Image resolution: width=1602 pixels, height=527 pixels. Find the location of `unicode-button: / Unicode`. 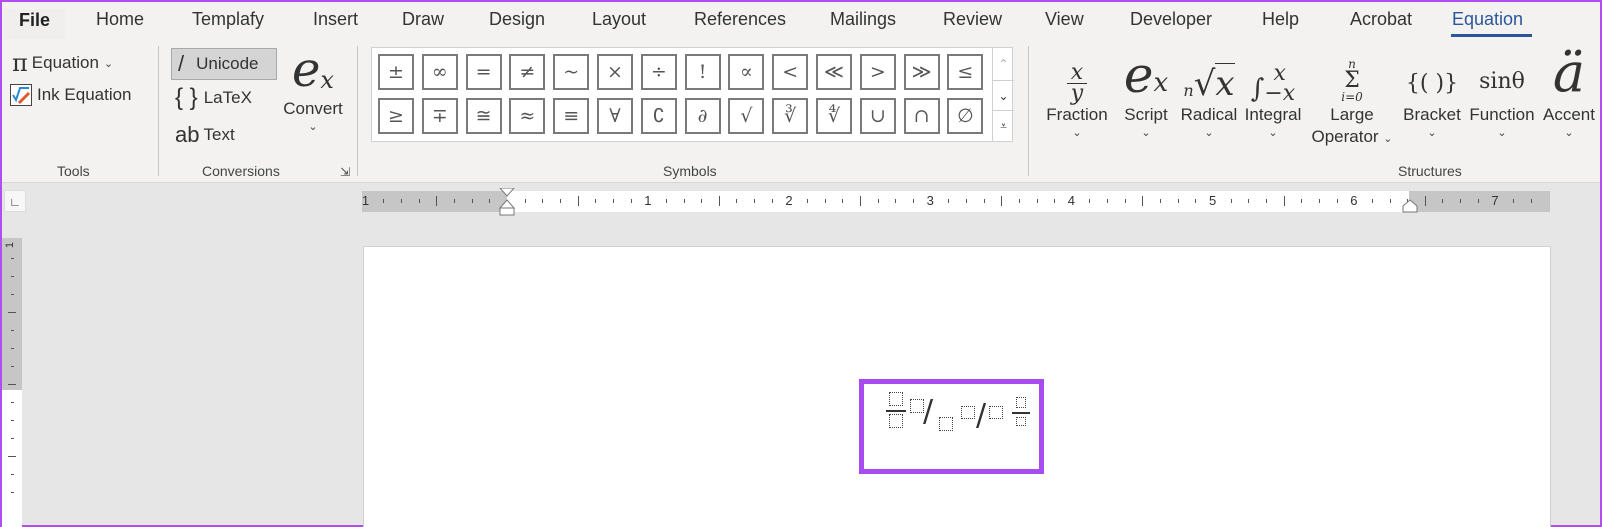

unicode-button: / Unicode is located at coordinates (224, 64).